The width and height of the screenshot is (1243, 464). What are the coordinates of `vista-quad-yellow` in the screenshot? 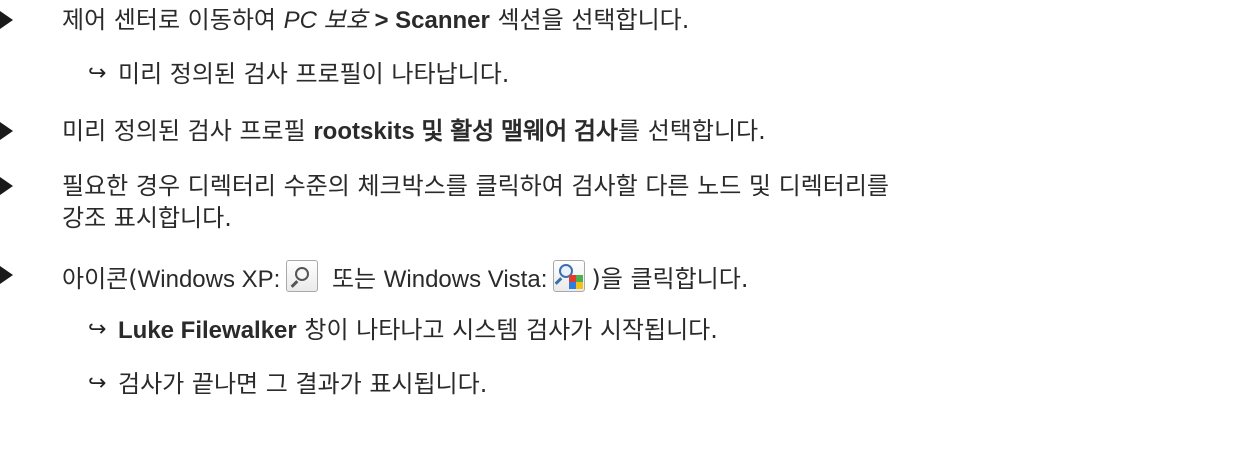 It's located at (580, 285).